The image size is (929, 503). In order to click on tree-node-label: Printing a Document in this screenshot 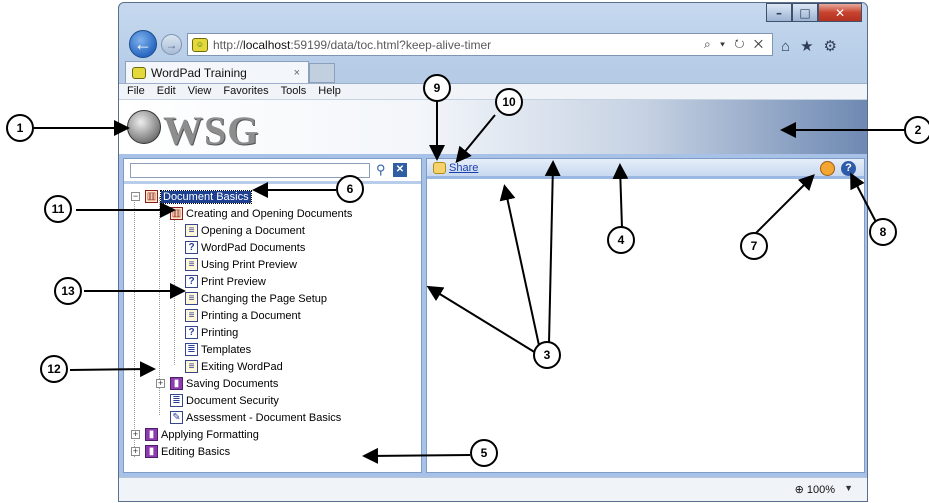, I will do `click(251, 315)`.